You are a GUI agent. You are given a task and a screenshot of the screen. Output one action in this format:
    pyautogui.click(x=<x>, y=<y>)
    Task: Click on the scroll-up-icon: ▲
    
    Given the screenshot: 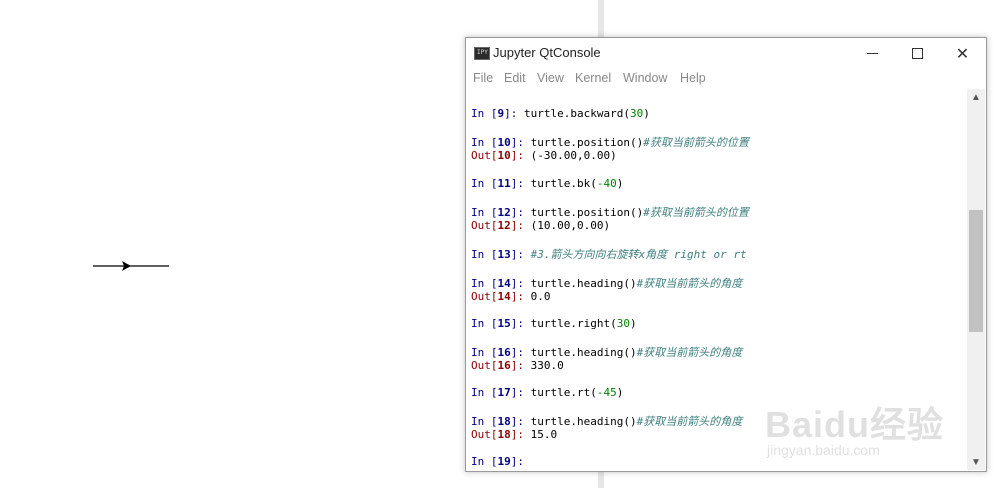 What is the action you would take?
    pyautogui.click(x=976, y=97)
    